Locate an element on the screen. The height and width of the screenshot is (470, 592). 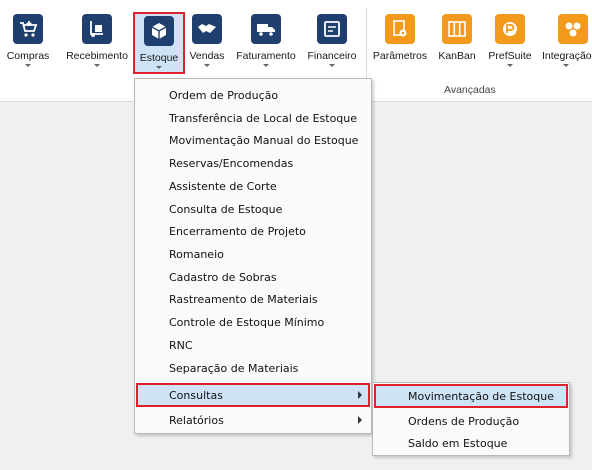
menu-item-ordem-de-producao: Ordem de Produção is located at coordinates (253, 95).